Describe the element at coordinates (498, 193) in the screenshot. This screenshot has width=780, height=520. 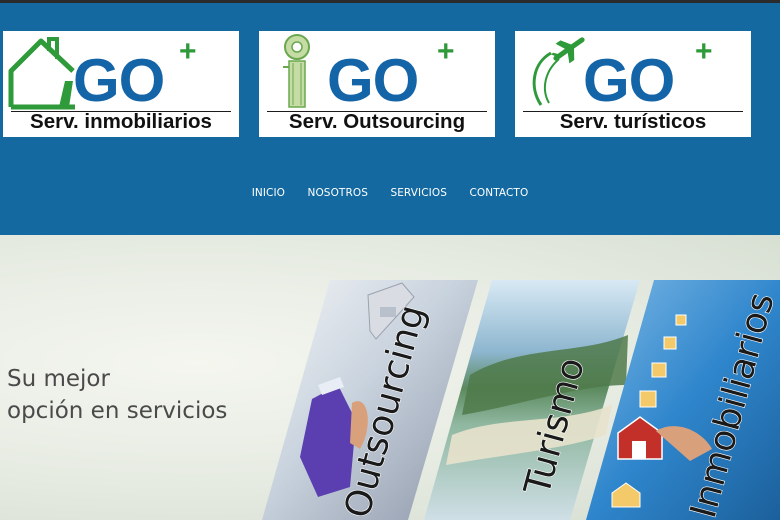
I see `nav-item-contacto: CONTACTO` at that location.